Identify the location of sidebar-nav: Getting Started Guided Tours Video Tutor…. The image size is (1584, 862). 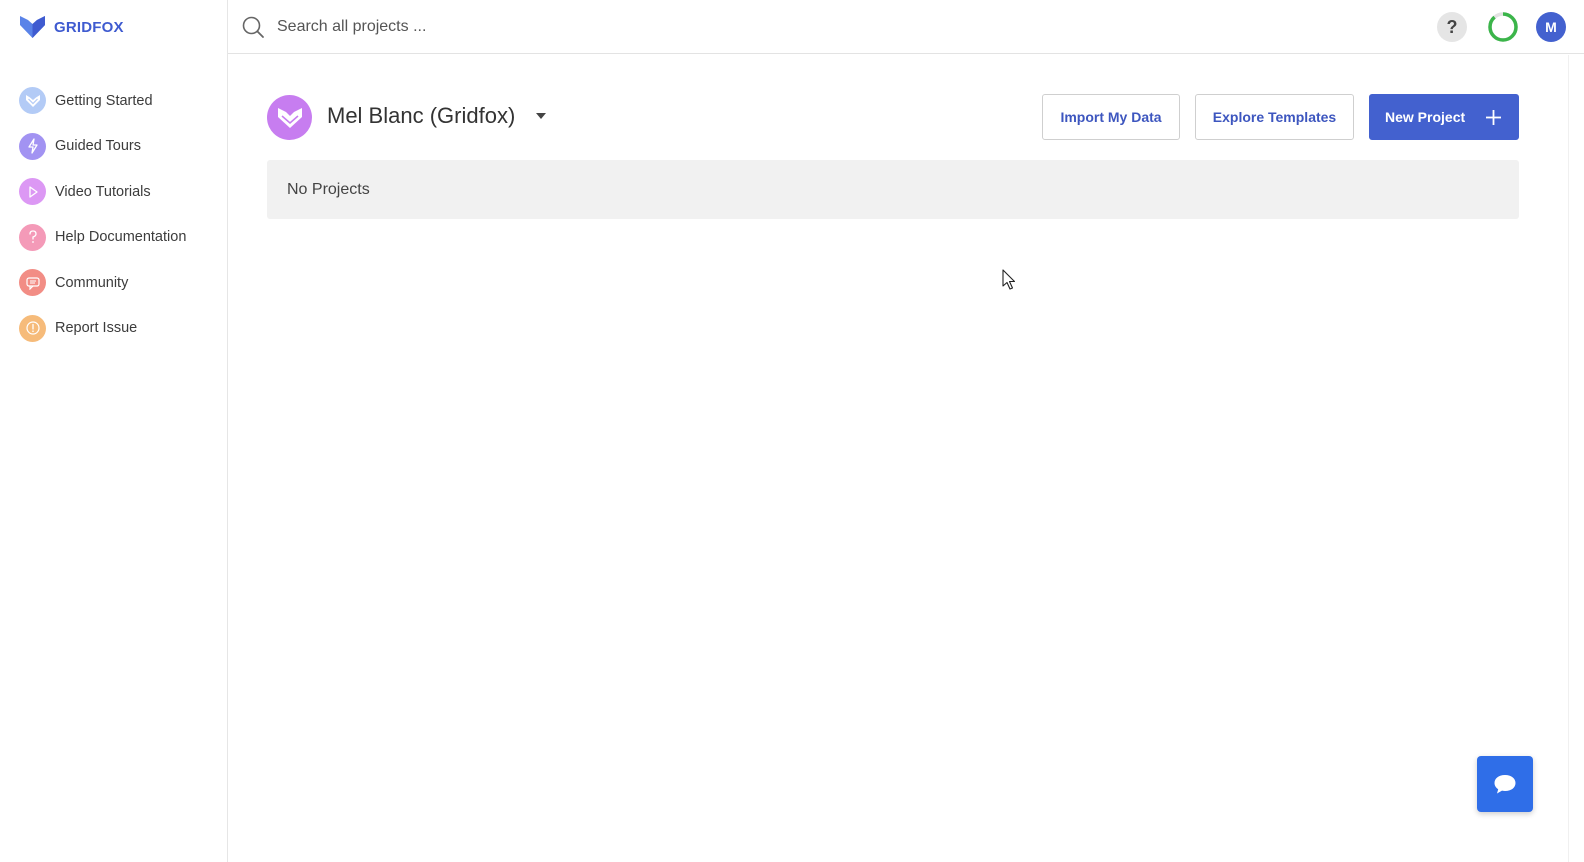
(113, 202).